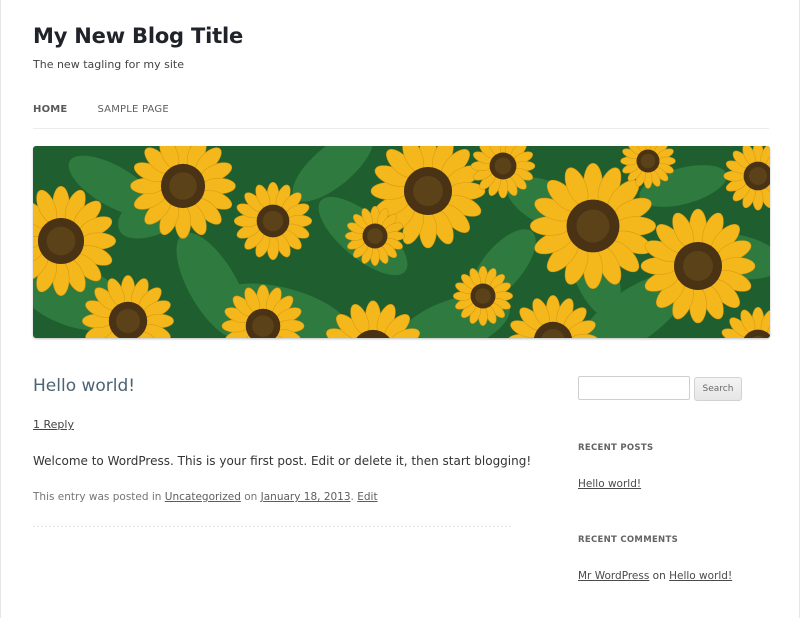  What do you see at coordinates (272, 526) in the screenshot?
I see `entry-separator` at bounding box center [272, 526].